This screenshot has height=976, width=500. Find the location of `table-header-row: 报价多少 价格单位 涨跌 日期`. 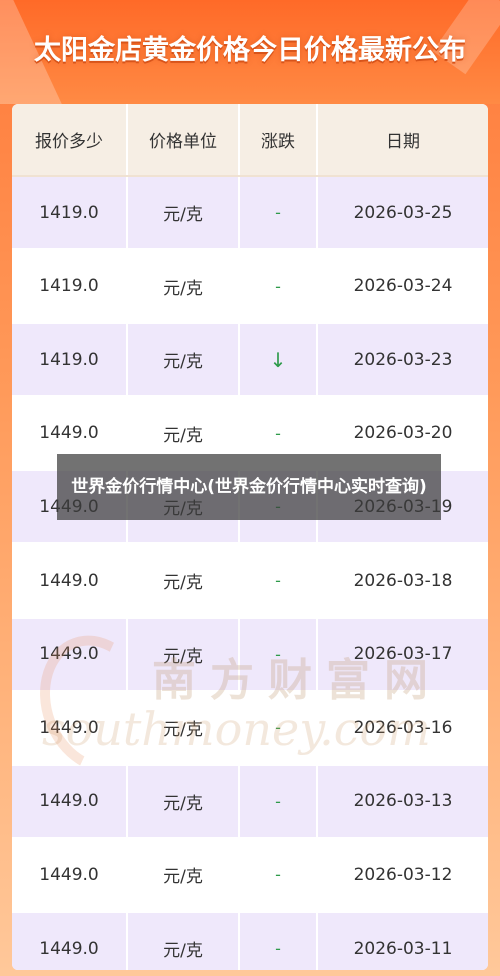

table-header-row: 报价多少 价格单位 涨跌 日期 is located at coordinates (250, 140).